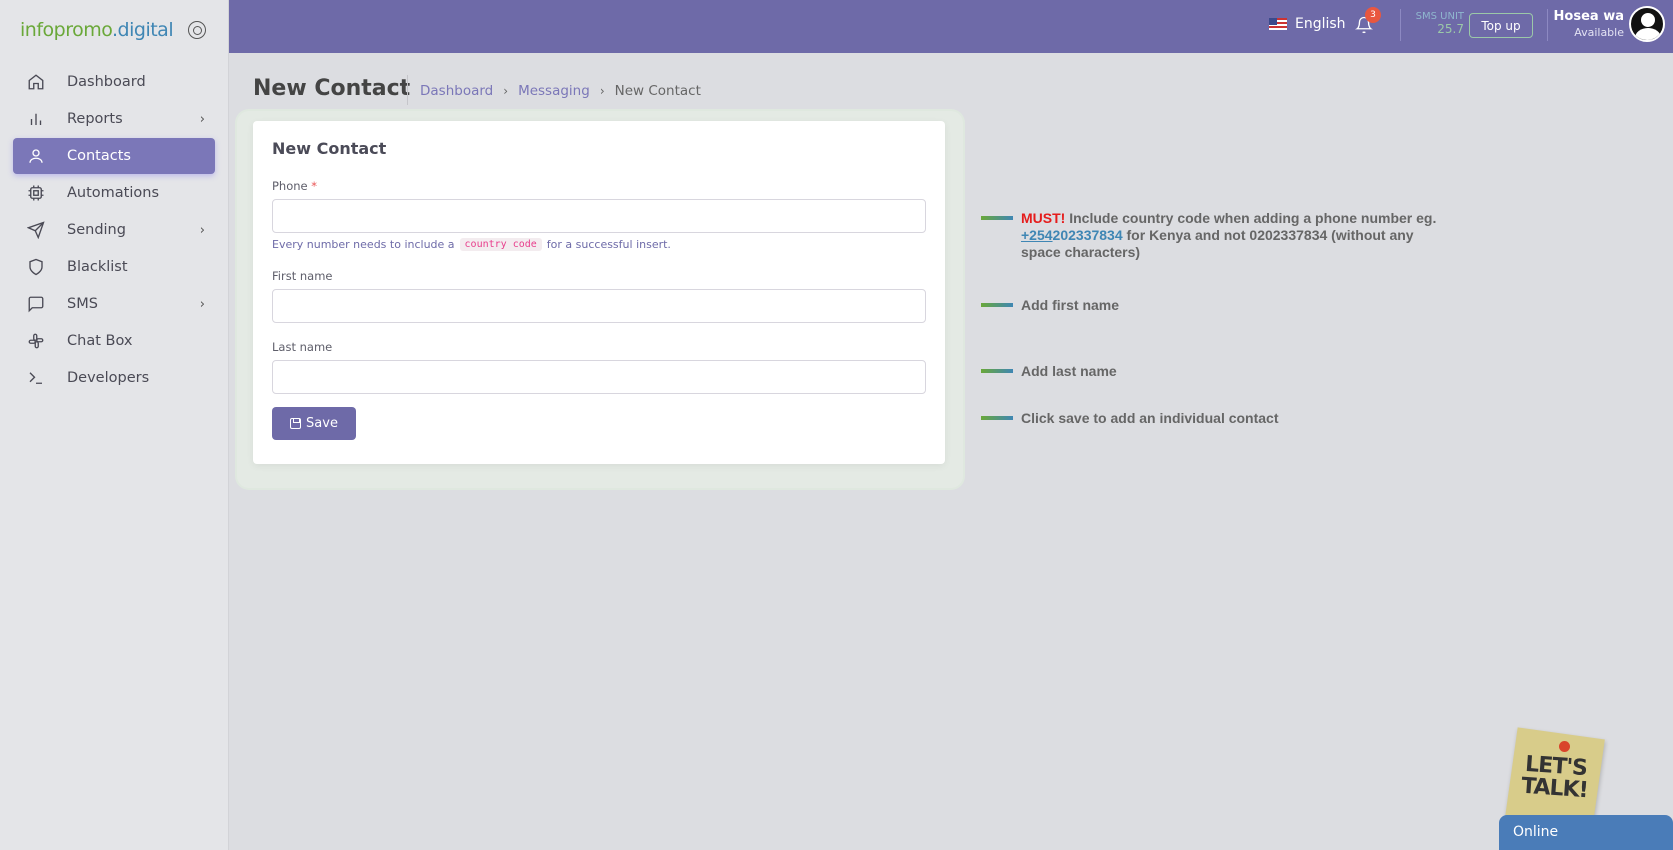 The width and height of the screenshot is (1673, 850). I want to click on lets-talk-sticker: LET'S TALK!, so click(1555, 778).